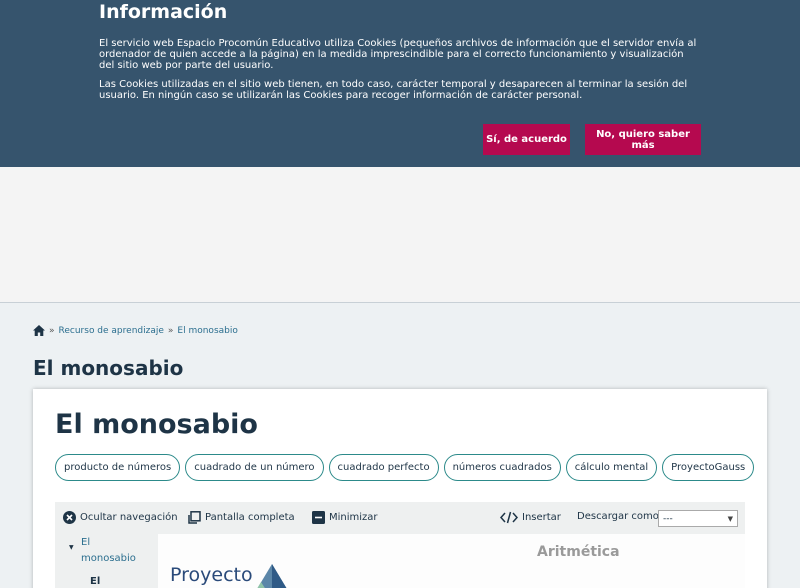 This screenshot has width=800, height=588. I want to click on tag: cuadrado perfecto, so click(383, 467).